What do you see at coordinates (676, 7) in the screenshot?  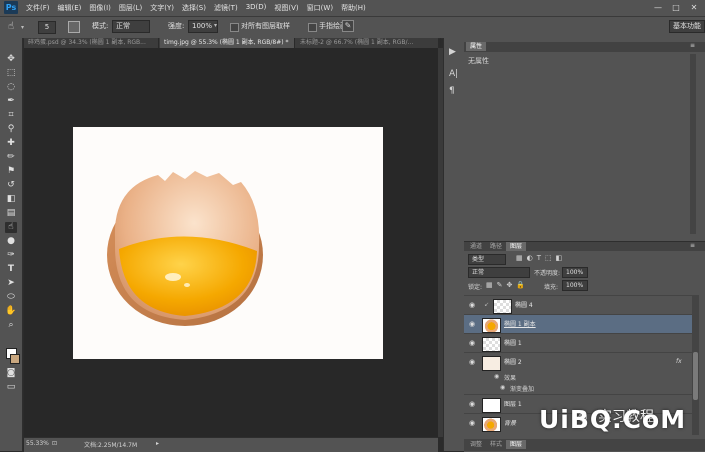 I see `maximize-button: □` at bounding box center [676, 7].